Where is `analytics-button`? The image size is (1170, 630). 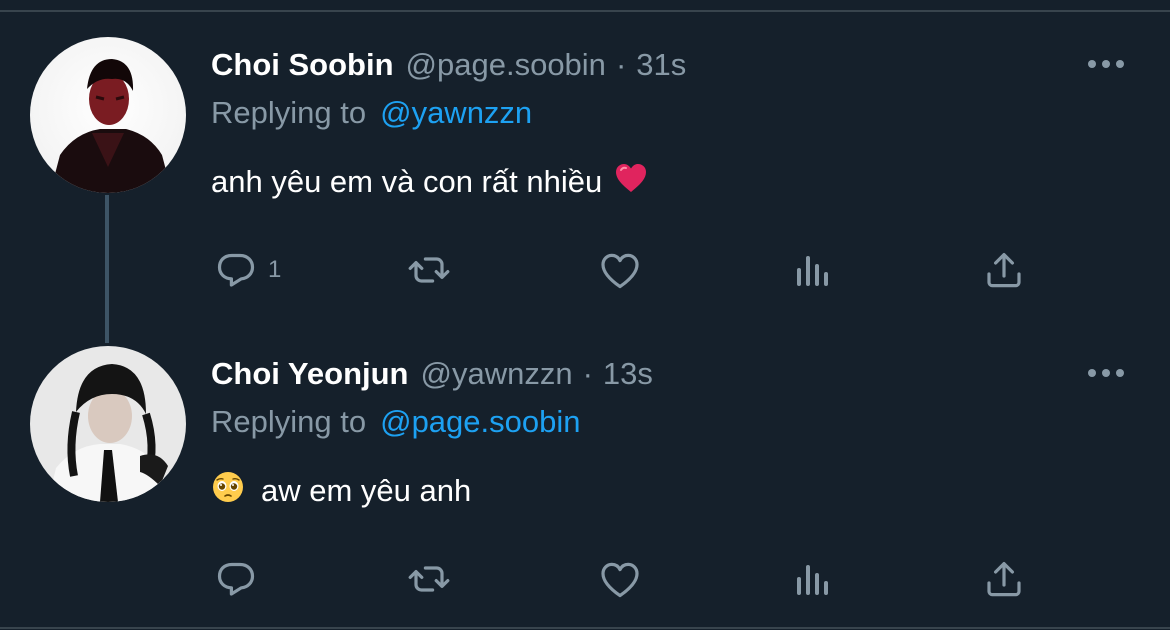
analytics-button is located at coordinates (813, 579).